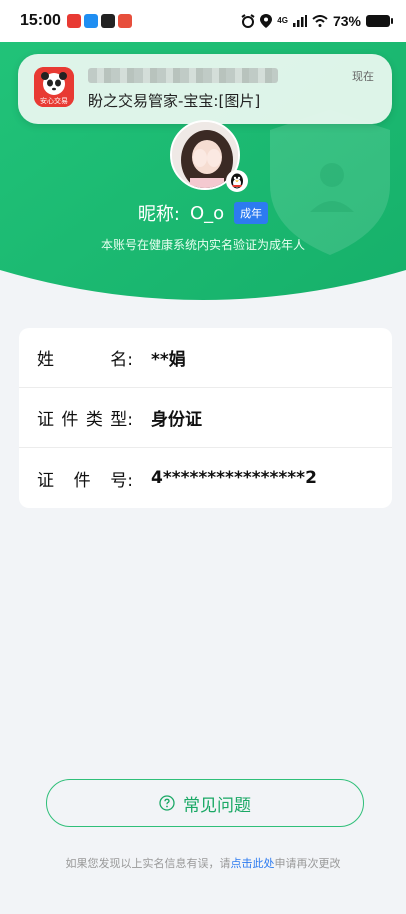 Image resolution: width=406 pixels, height=914 pixels. What do you see at coordinates (85, 360) in the screenshot?
I see `info-label: 姓 名:` at bounding box center [85, 360].